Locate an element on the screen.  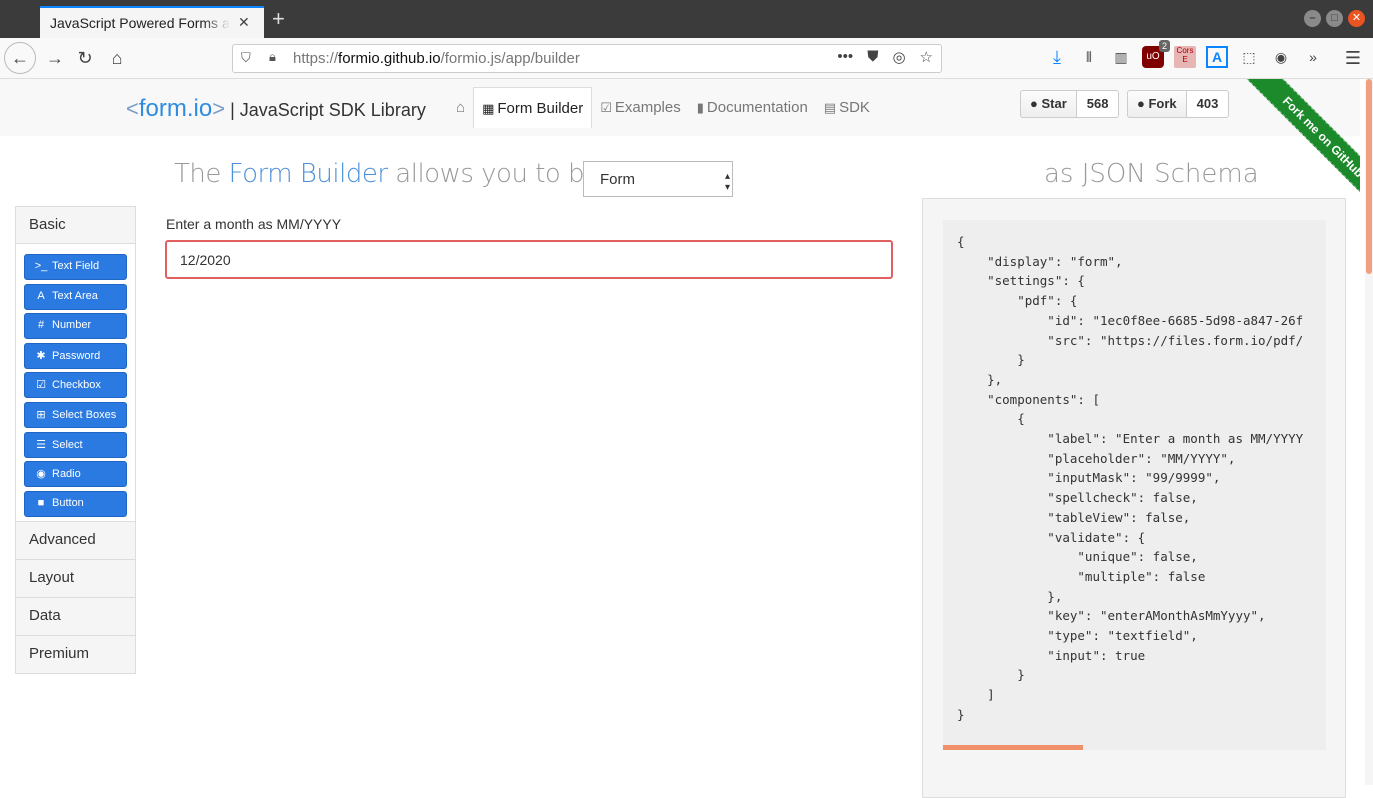
table-icon: ▦ is located at coordinates (488, 108).